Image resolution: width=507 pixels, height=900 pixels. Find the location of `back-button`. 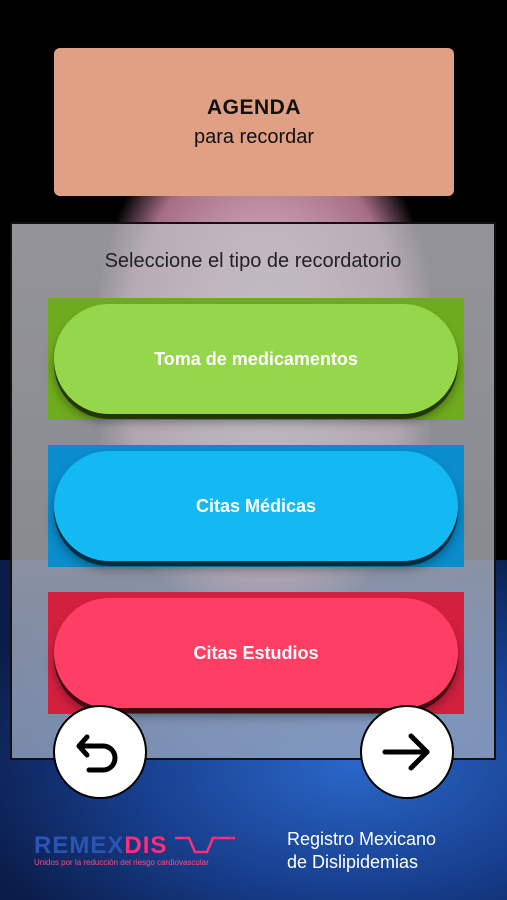

back-button is located at coordinates (100, 752).